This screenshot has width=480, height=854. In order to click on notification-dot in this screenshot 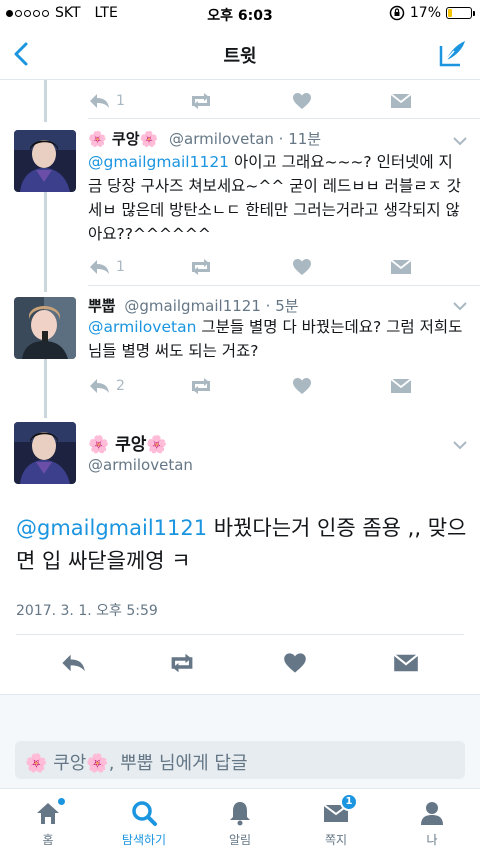, I will do `click(61, 801)`.